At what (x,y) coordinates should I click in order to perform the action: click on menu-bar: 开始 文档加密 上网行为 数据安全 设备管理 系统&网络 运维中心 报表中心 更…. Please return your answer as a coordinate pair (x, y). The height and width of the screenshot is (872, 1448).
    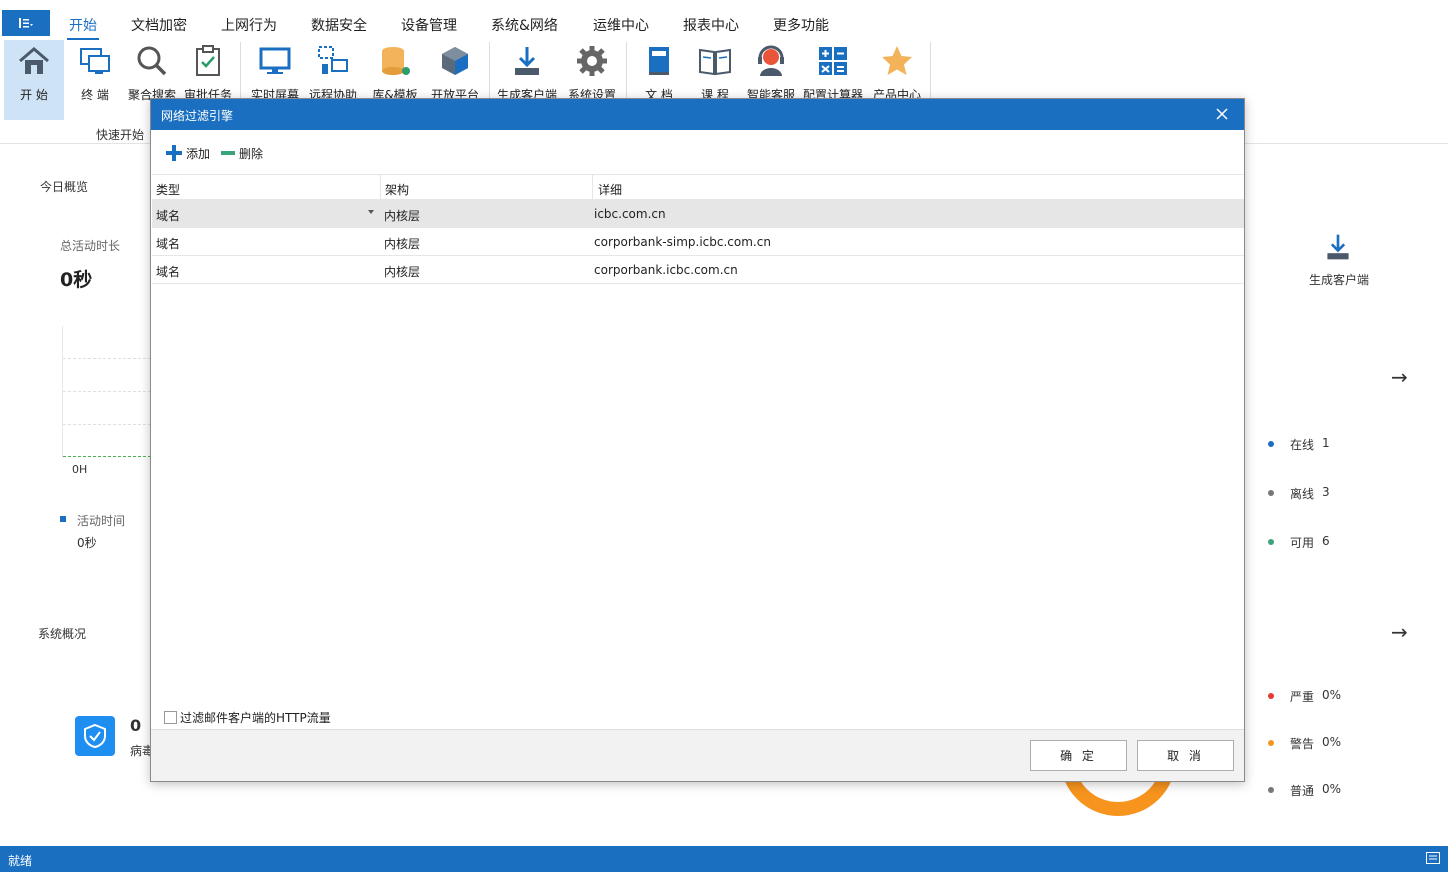
    Looking at the image, I should click on (724, 24).